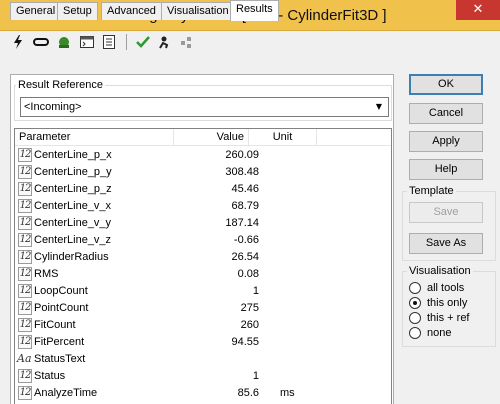 The height and width of the screenshot is (404, 500). I want to click on tab-setup: Setup, so click(77, 11).